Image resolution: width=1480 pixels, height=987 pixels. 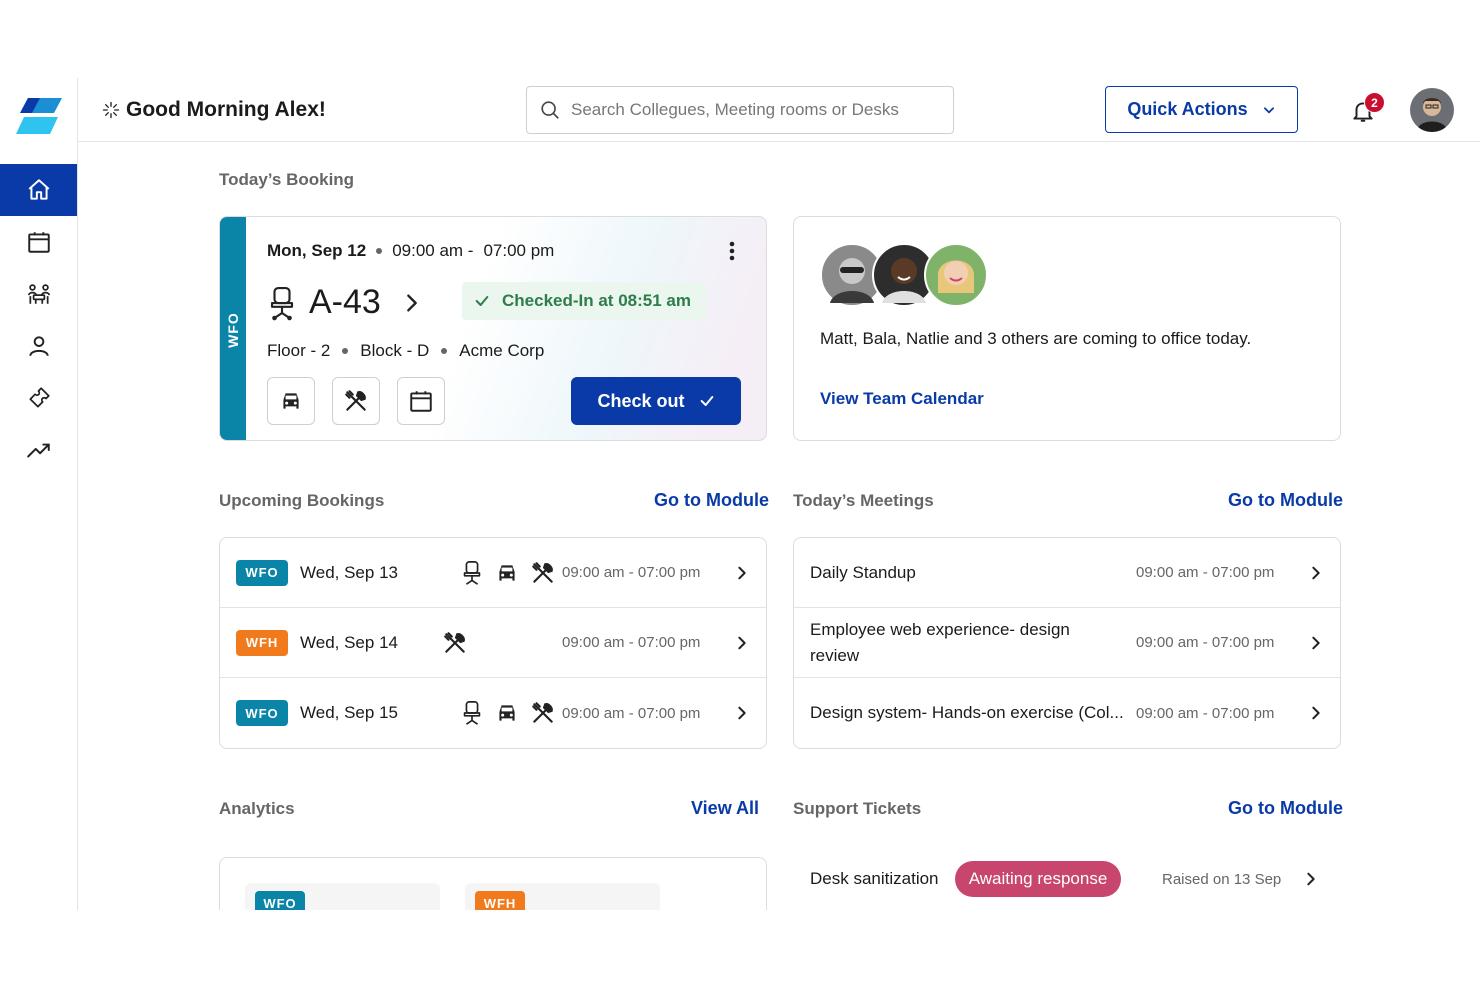 I want to click on upcoming-row: WFH Wed, Sep 14 09:00 am - 07:00 pm, so click(x=493, y=643).